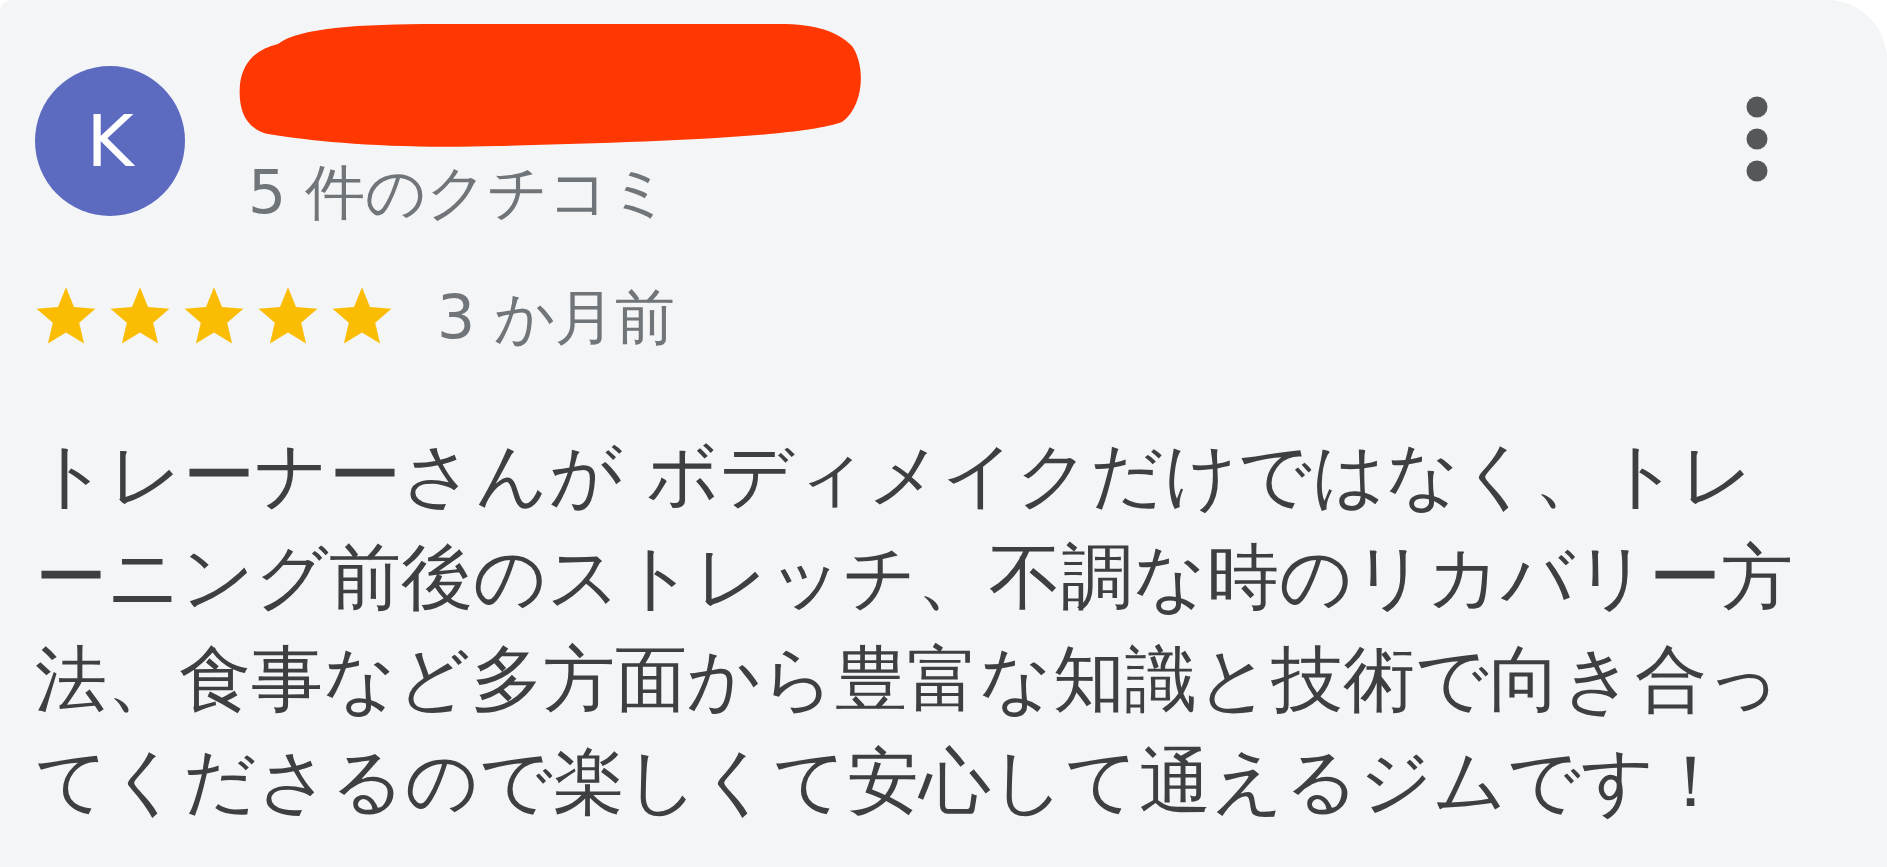  Describe the element at coordinates (1757, 139) in the screenshot. I see `more-options-icon` at that location.